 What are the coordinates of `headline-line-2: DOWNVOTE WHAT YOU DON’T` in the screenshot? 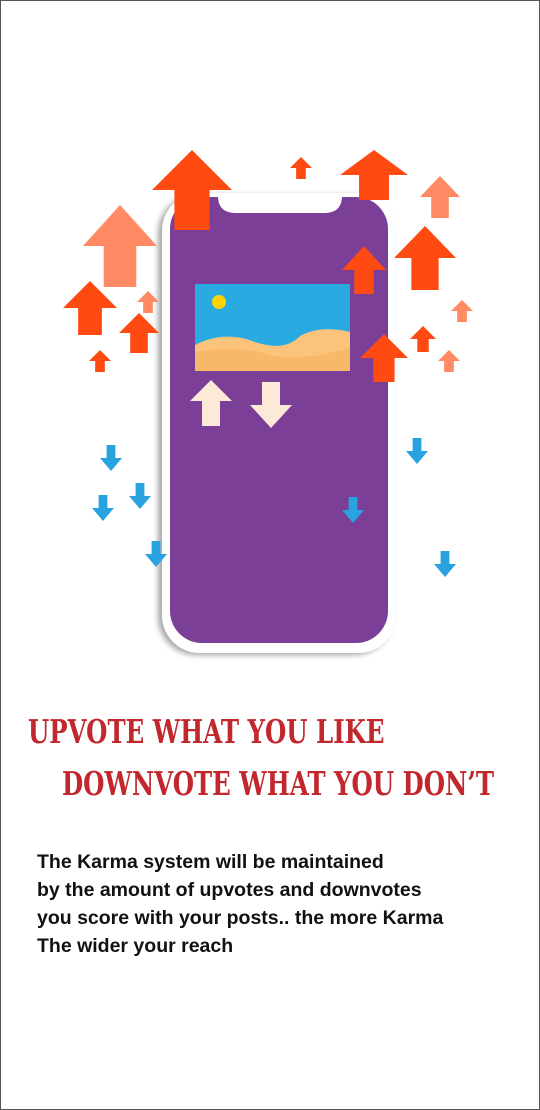 It's located at (278, 783).